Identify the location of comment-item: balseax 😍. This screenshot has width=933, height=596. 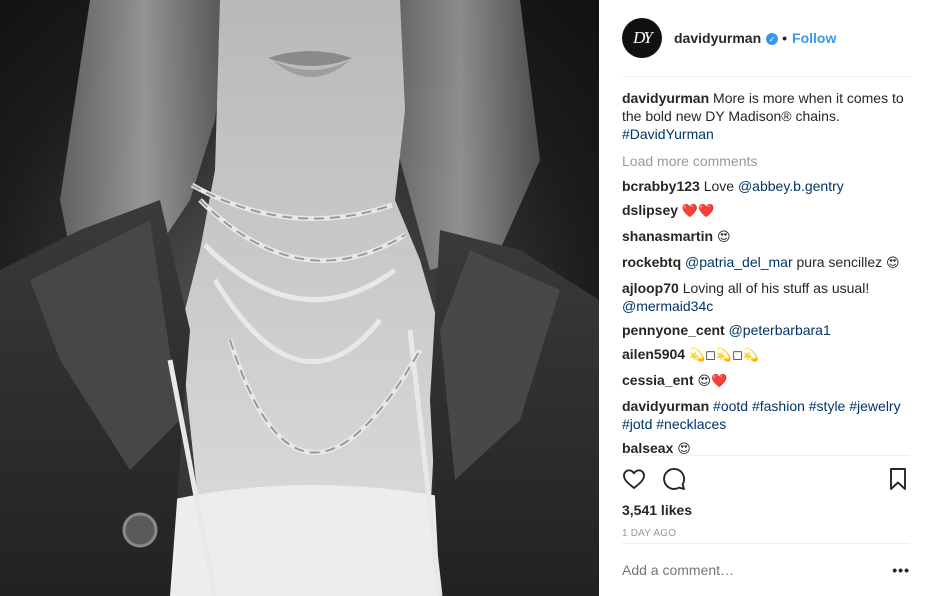
(766, 446).